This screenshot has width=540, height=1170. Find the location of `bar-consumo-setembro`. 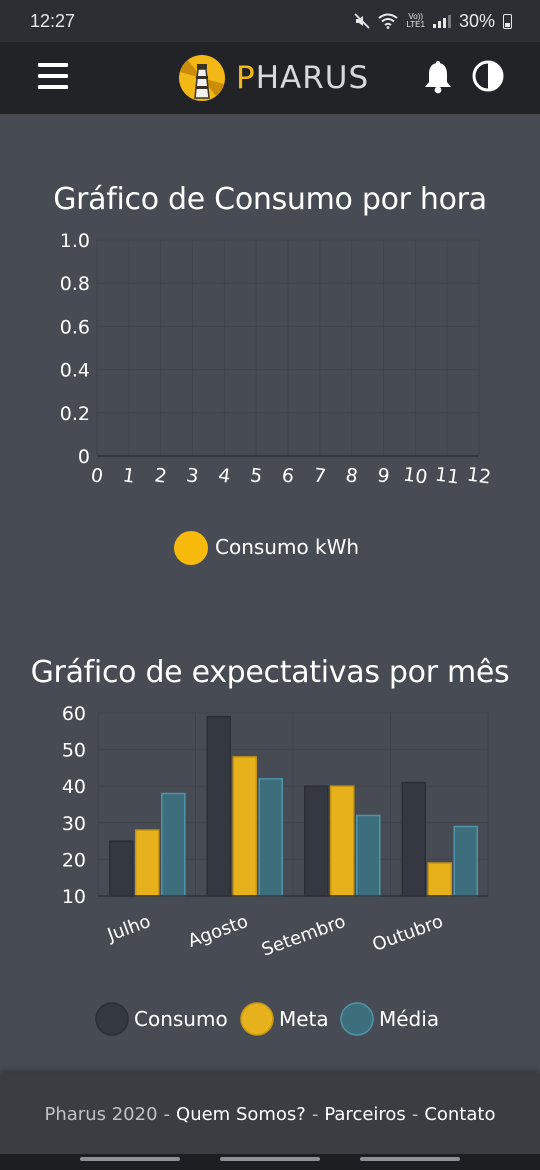

bar-consumo-setembro is located at coordinates (316, 841).